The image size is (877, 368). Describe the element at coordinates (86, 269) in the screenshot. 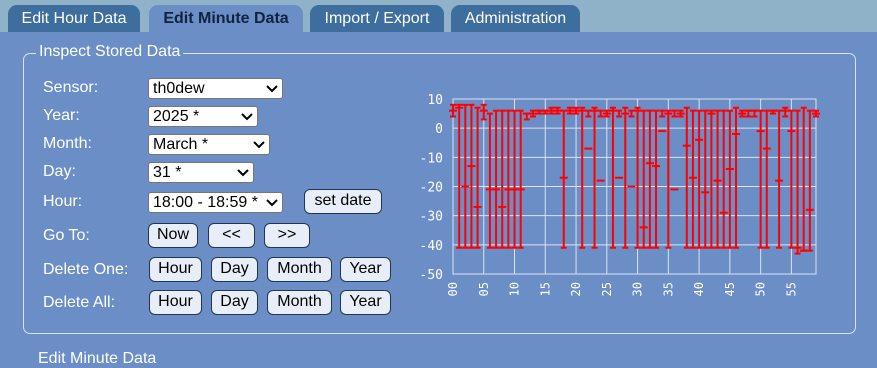

I see `delete-one-label: Delete One:` at that location.